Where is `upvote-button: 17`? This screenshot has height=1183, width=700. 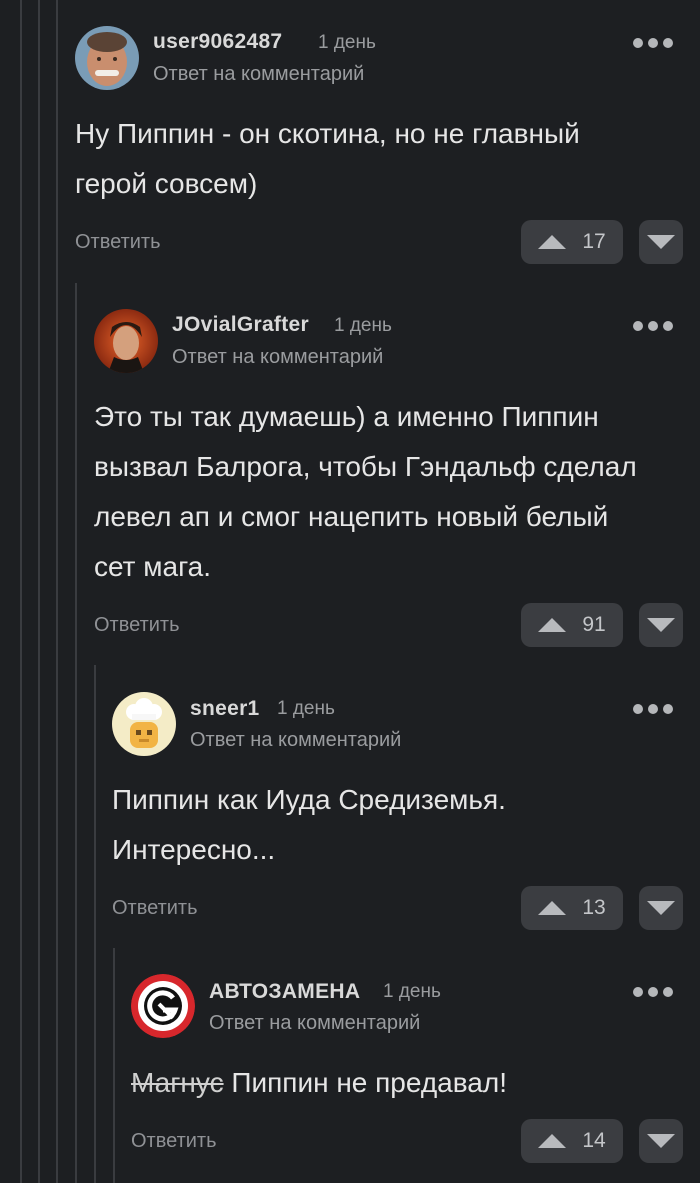 upvote-button: 17 is located at coordinates (572, 242).